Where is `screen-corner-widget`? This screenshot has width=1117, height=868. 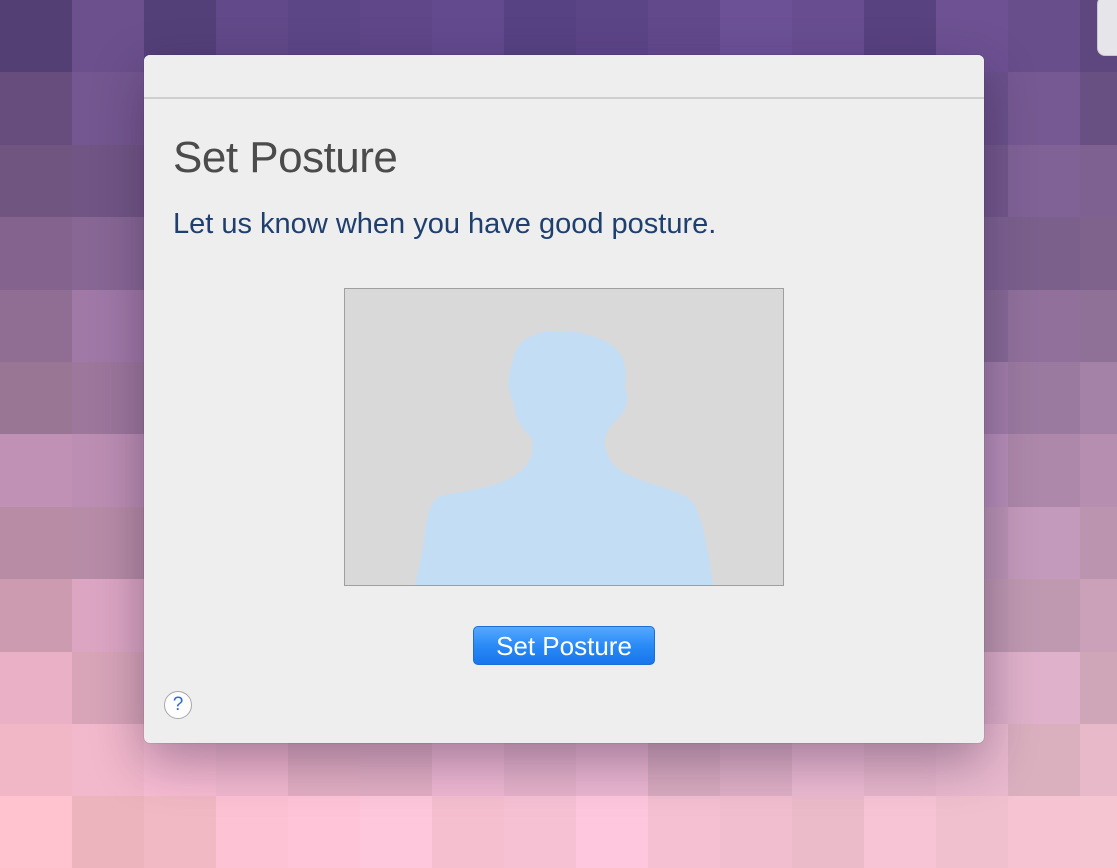 screen-corner-widget is located at coordinates (1107, 28).